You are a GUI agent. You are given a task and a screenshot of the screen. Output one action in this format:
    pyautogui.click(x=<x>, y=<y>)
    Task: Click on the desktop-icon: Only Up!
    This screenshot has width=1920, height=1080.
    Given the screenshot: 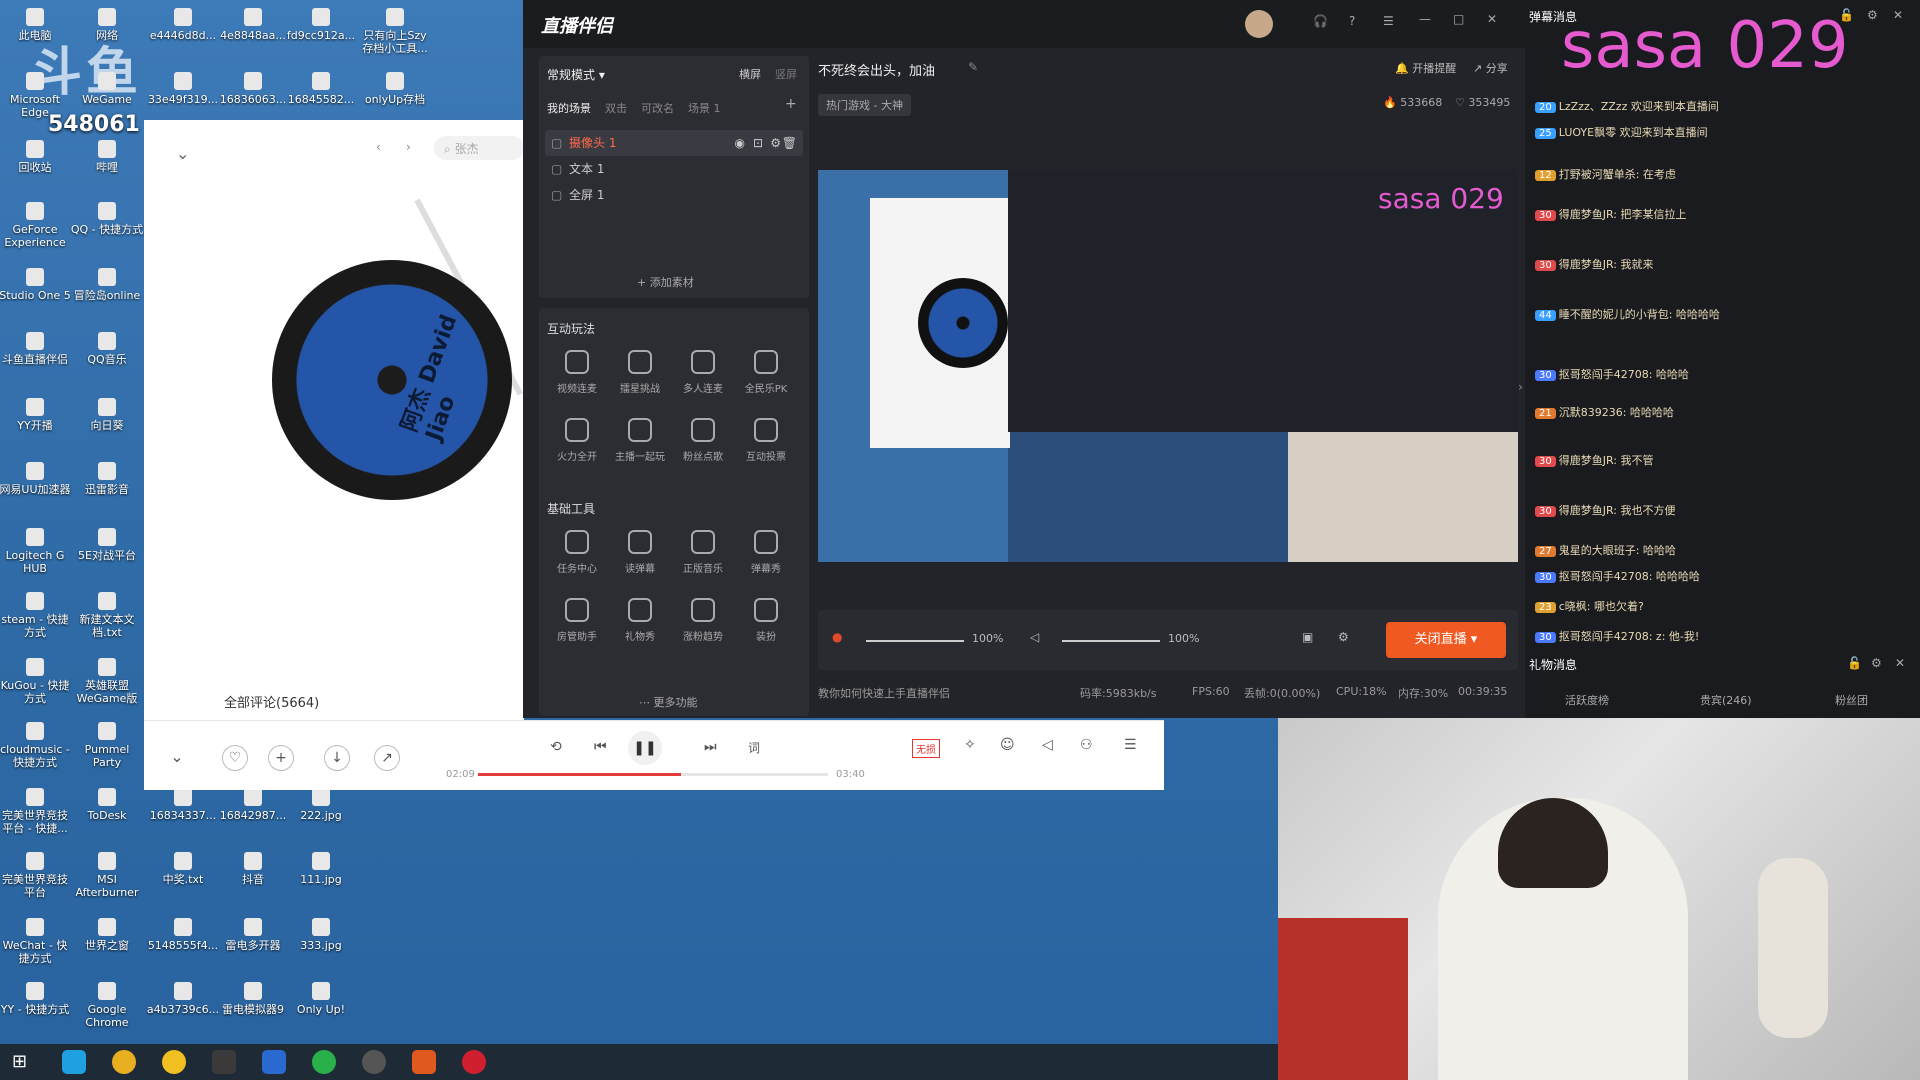 What is the action you would take?
    pyautogui.click(x=321, y=999)
    